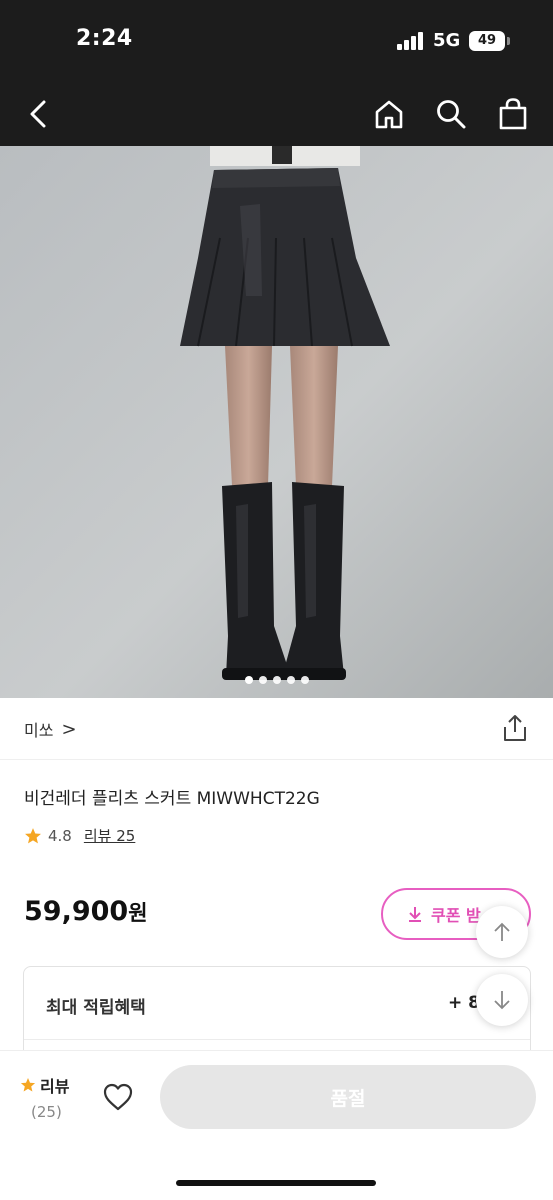  What do you see at coordinates (508, 41) in the screenshot?
I see `battery-tip` at bounding box center [508, 41].